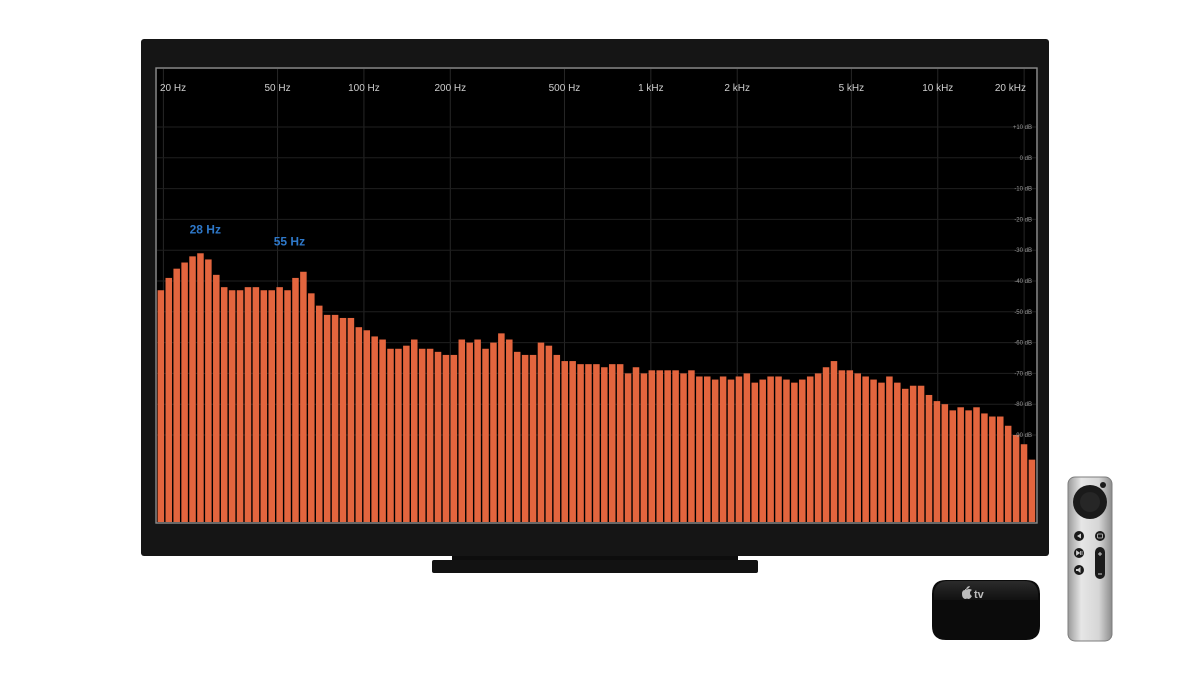  What do you see at coordinates (1090, 502) in the screenshot?
I see `clickpad-center` at bounding box center [1090, 502].